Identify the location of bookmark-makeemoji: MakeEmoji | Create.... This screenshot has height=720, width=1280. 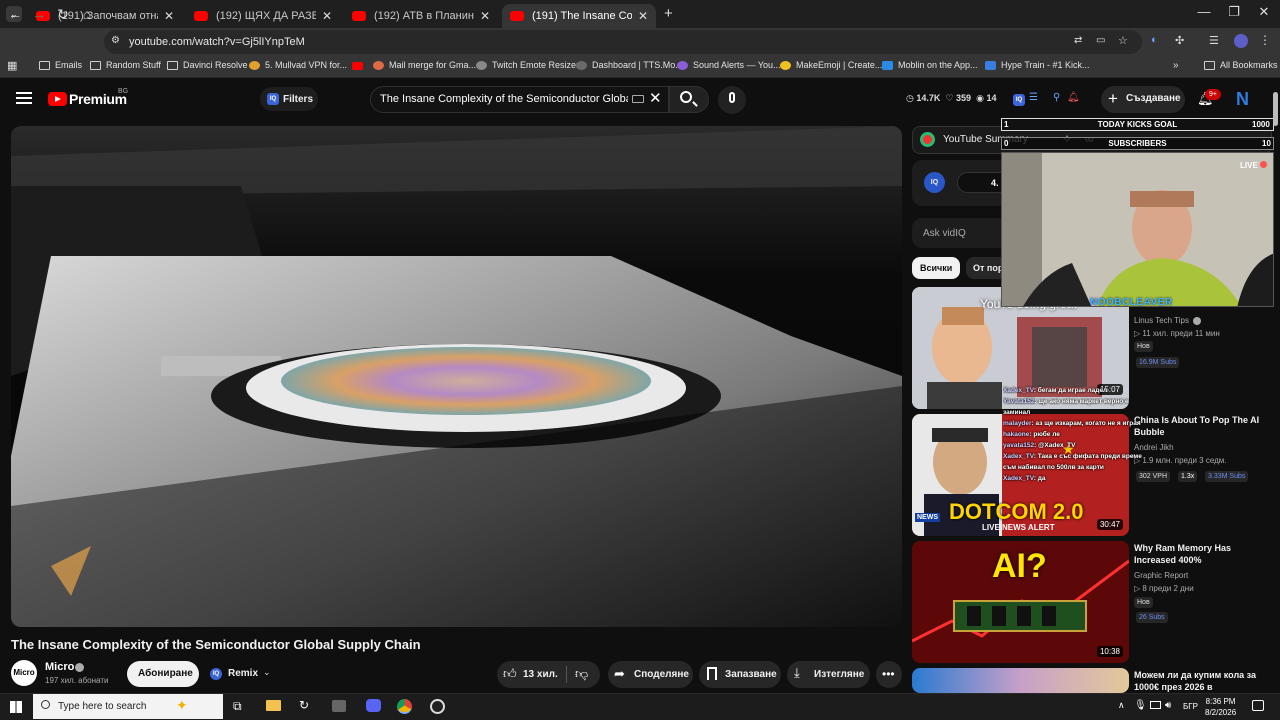
(831, 65).